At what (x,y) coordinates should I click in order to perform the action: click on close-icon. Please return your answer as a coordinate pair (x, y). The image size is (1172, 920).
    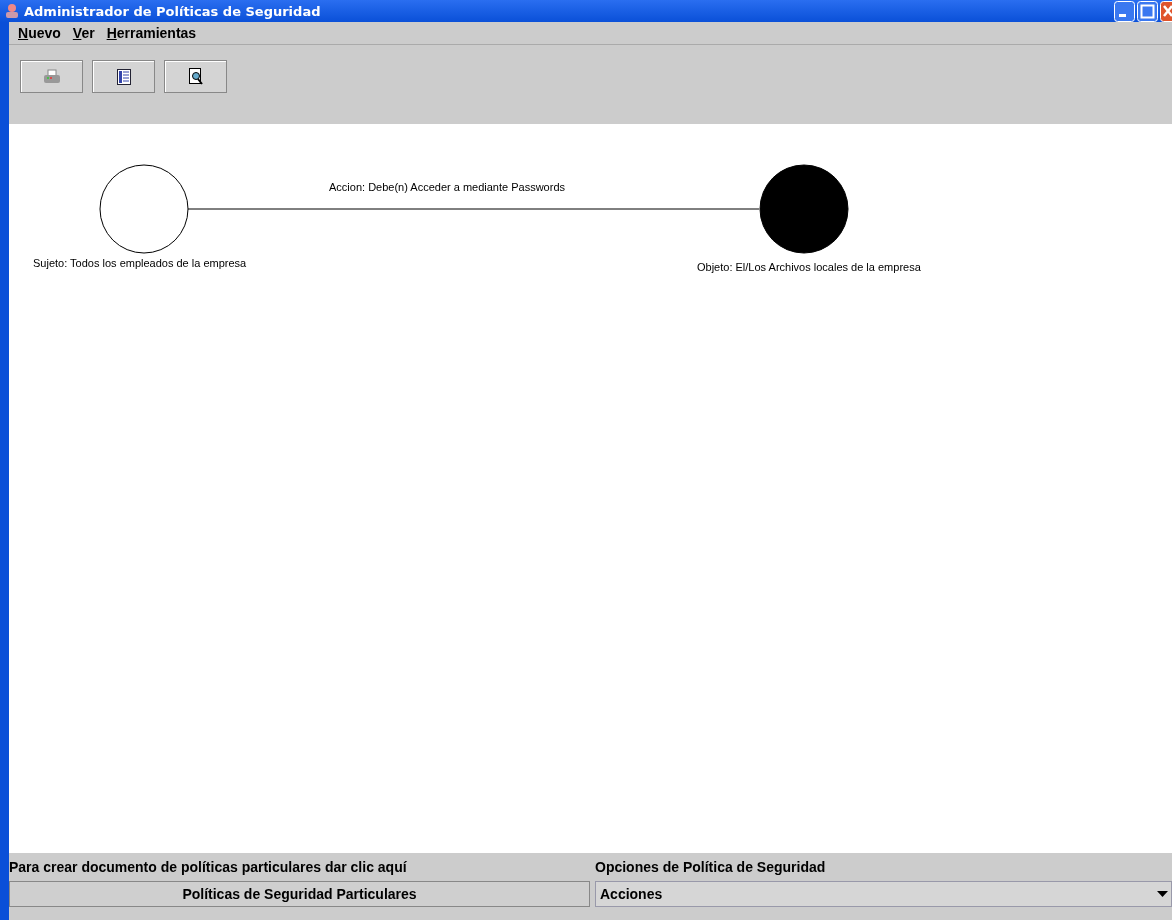
    Looking at the image, I should click on (1166, 11).